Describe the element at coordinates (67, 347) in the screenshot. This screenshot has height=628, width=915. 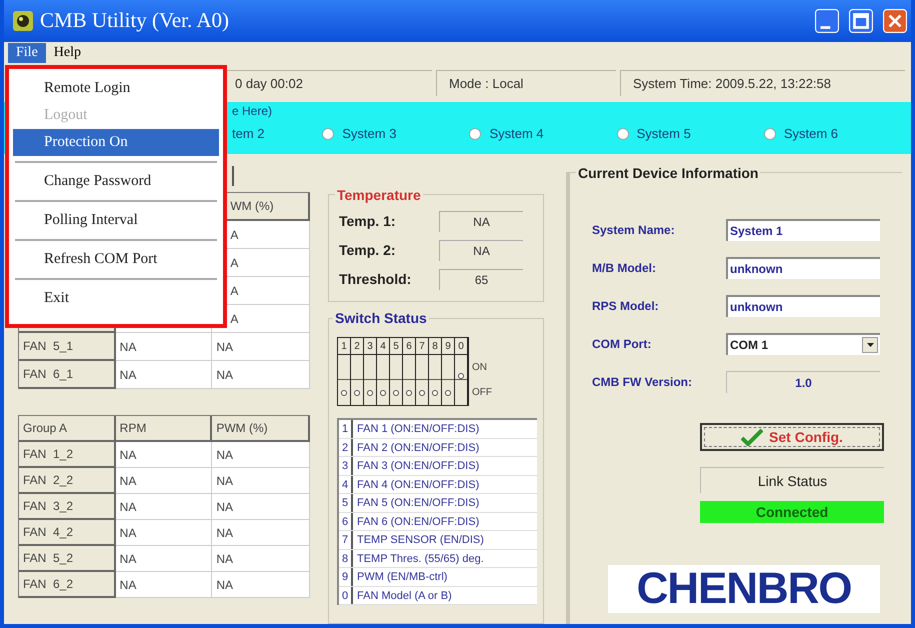
I see `row-header: FAN 5_1` at that location.